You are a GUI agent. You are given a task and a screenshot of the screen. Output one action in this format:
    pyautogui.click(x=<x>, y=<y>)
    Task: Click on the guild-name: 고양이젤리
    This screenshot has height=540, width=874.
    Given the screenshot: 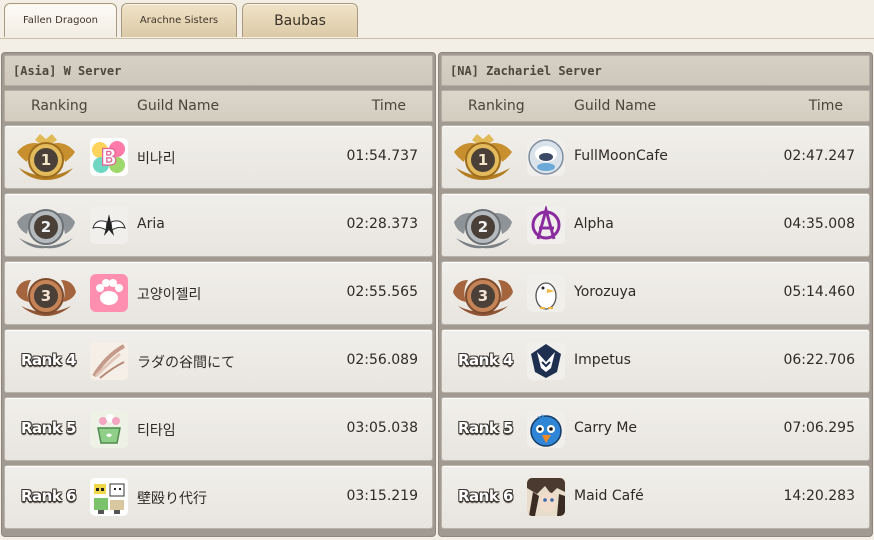 What is the action you would take?
    pyautogui.click(x=169, y=295)
    